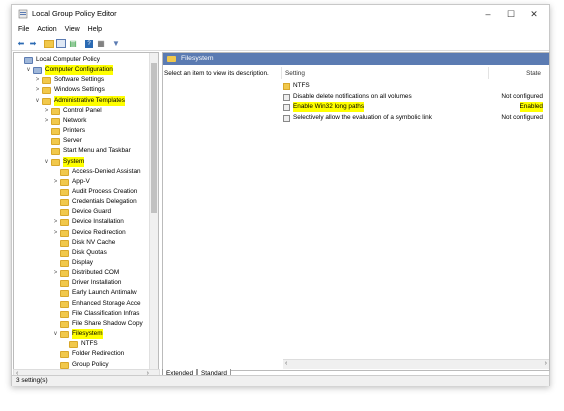 This screenshot has height=411, width=564. I want to click on tree-item-label: Software Settings, so click(79, 80).